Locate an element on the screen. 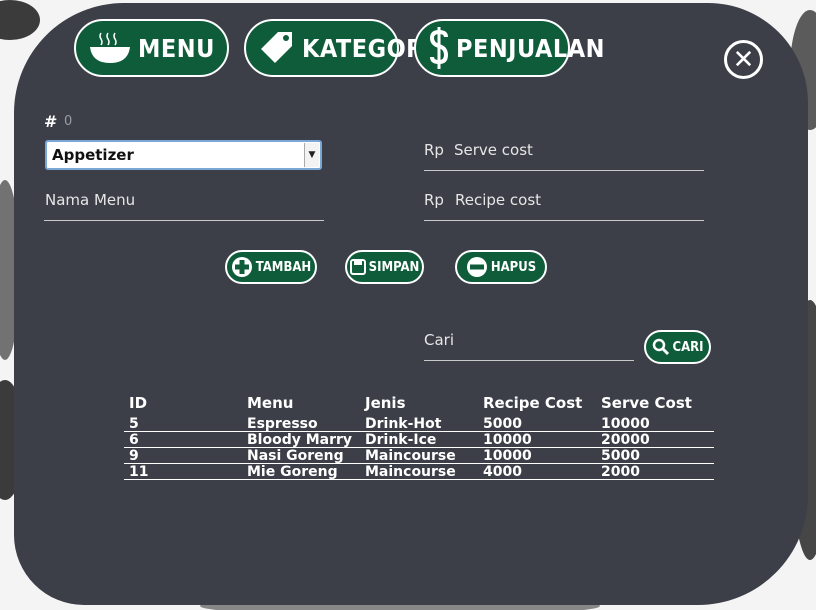  close-icon: ✕ is located at coordinates (743, 59).